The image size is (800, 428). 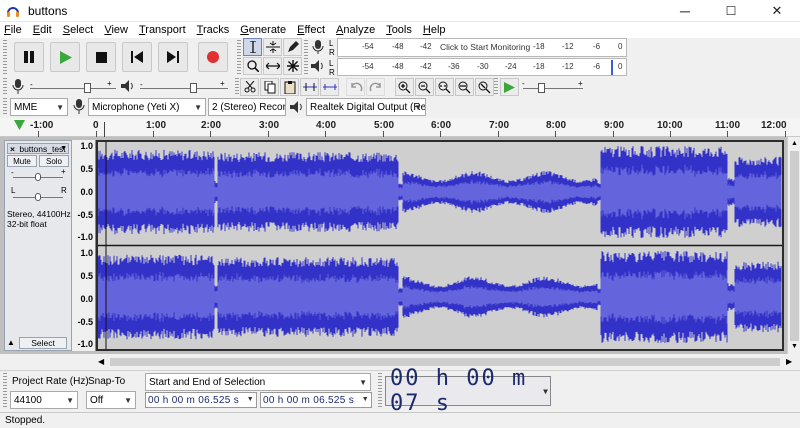 I want to click on playback-device-value: Realtek Digital Output (Real, so click(x=368, y=107).